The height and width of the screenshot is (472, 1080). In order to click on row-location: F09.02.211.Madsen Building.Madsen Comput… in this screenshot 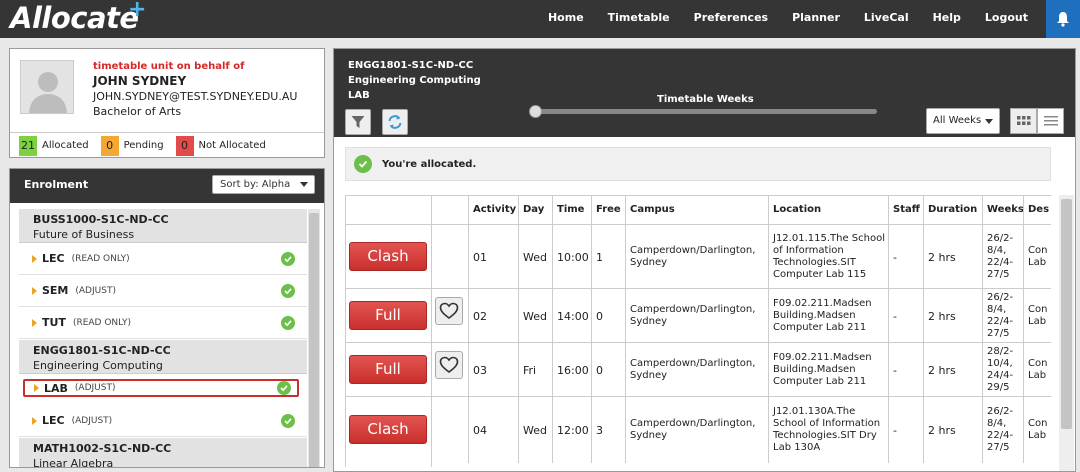, I will do `click(828, 316)`.